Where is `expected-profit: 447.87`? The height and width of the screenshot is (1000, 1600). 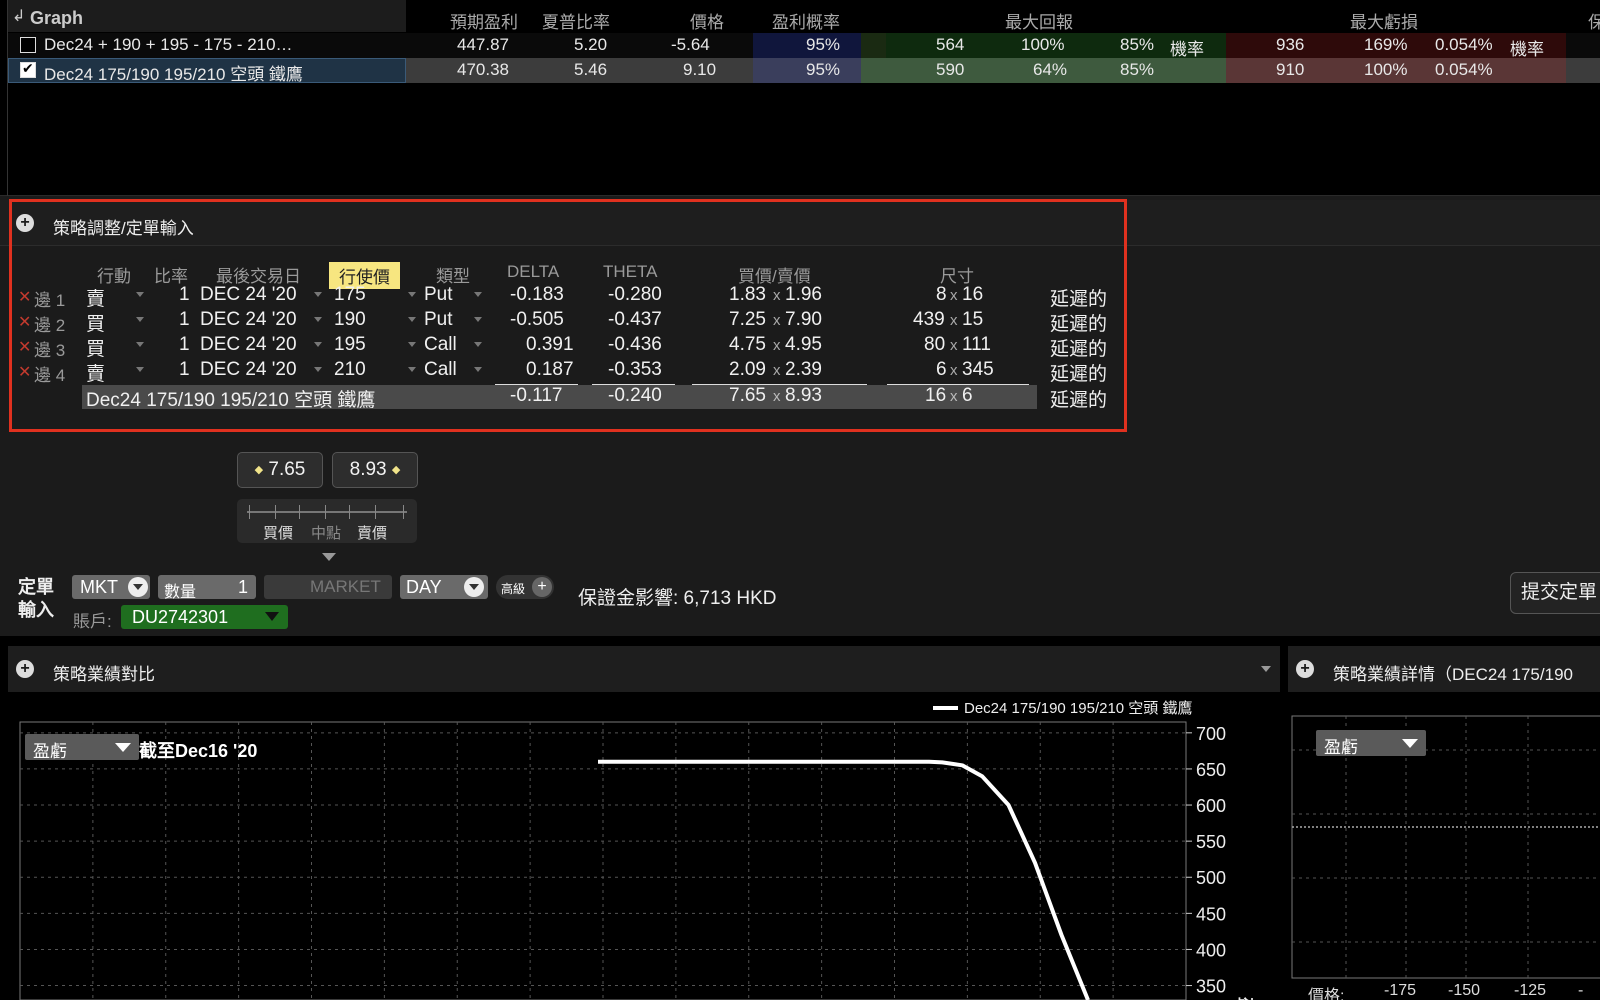 expected-profit: 447.87 is located at coordinates (483, 44).